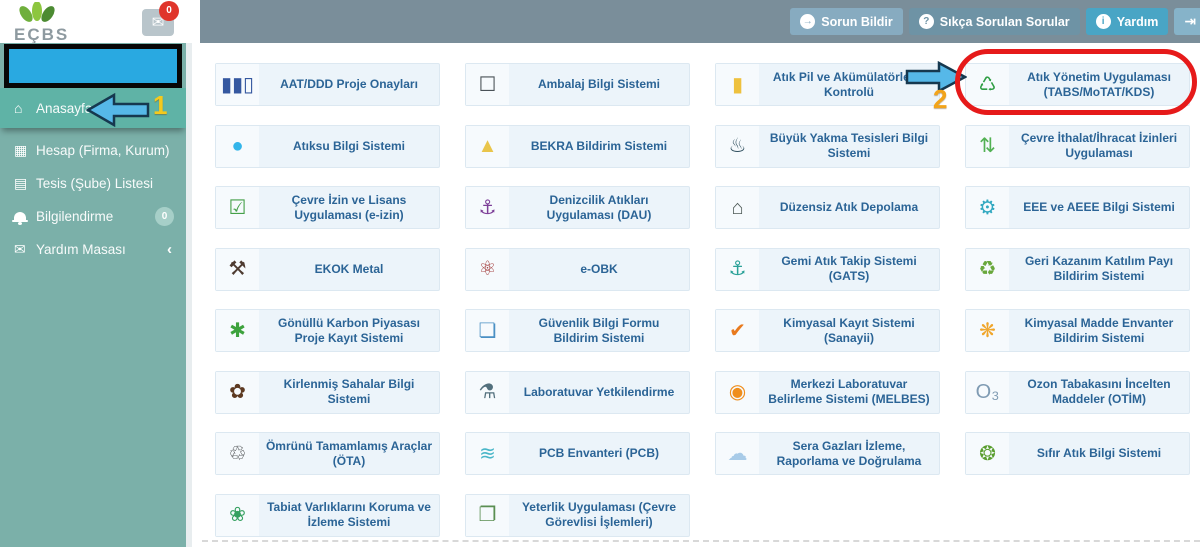  What do you see at coordinates (599, 145) in the screenshot?
I see `tile-label: BEKRA Bildirim Sistemi` at bounding box center [599, 145].